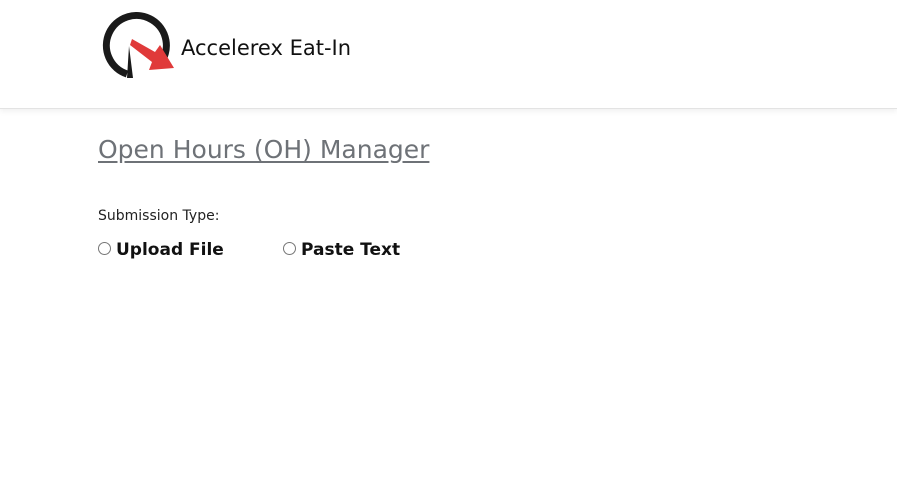  I want to click on upload-file-option: Upload File, so click(160, 250).